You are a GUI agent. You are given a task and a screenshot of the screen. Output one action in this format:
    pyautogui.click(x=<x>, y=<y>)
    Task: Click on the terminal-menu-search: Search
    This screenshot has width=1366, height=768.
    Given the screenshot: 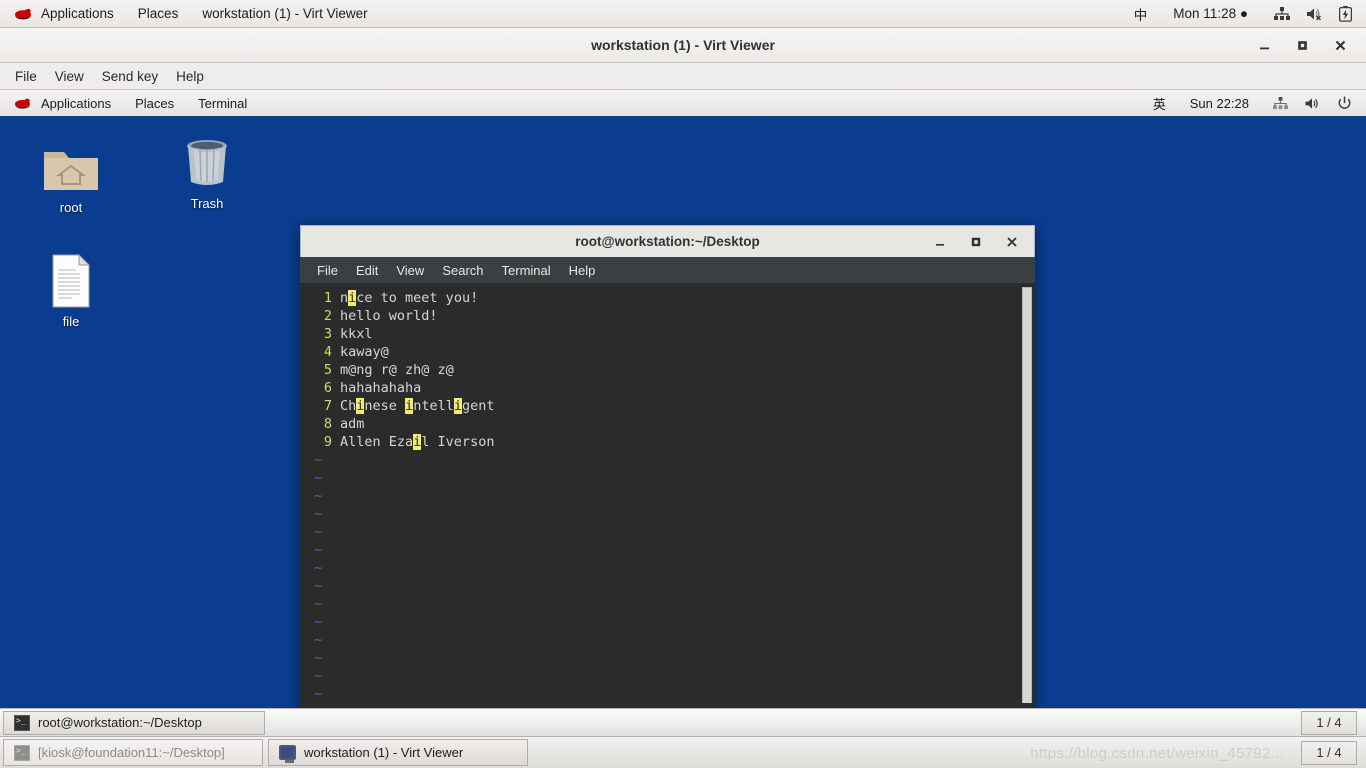 What is the action you would take?
    pyautogui.click(x=462, y=270)
    